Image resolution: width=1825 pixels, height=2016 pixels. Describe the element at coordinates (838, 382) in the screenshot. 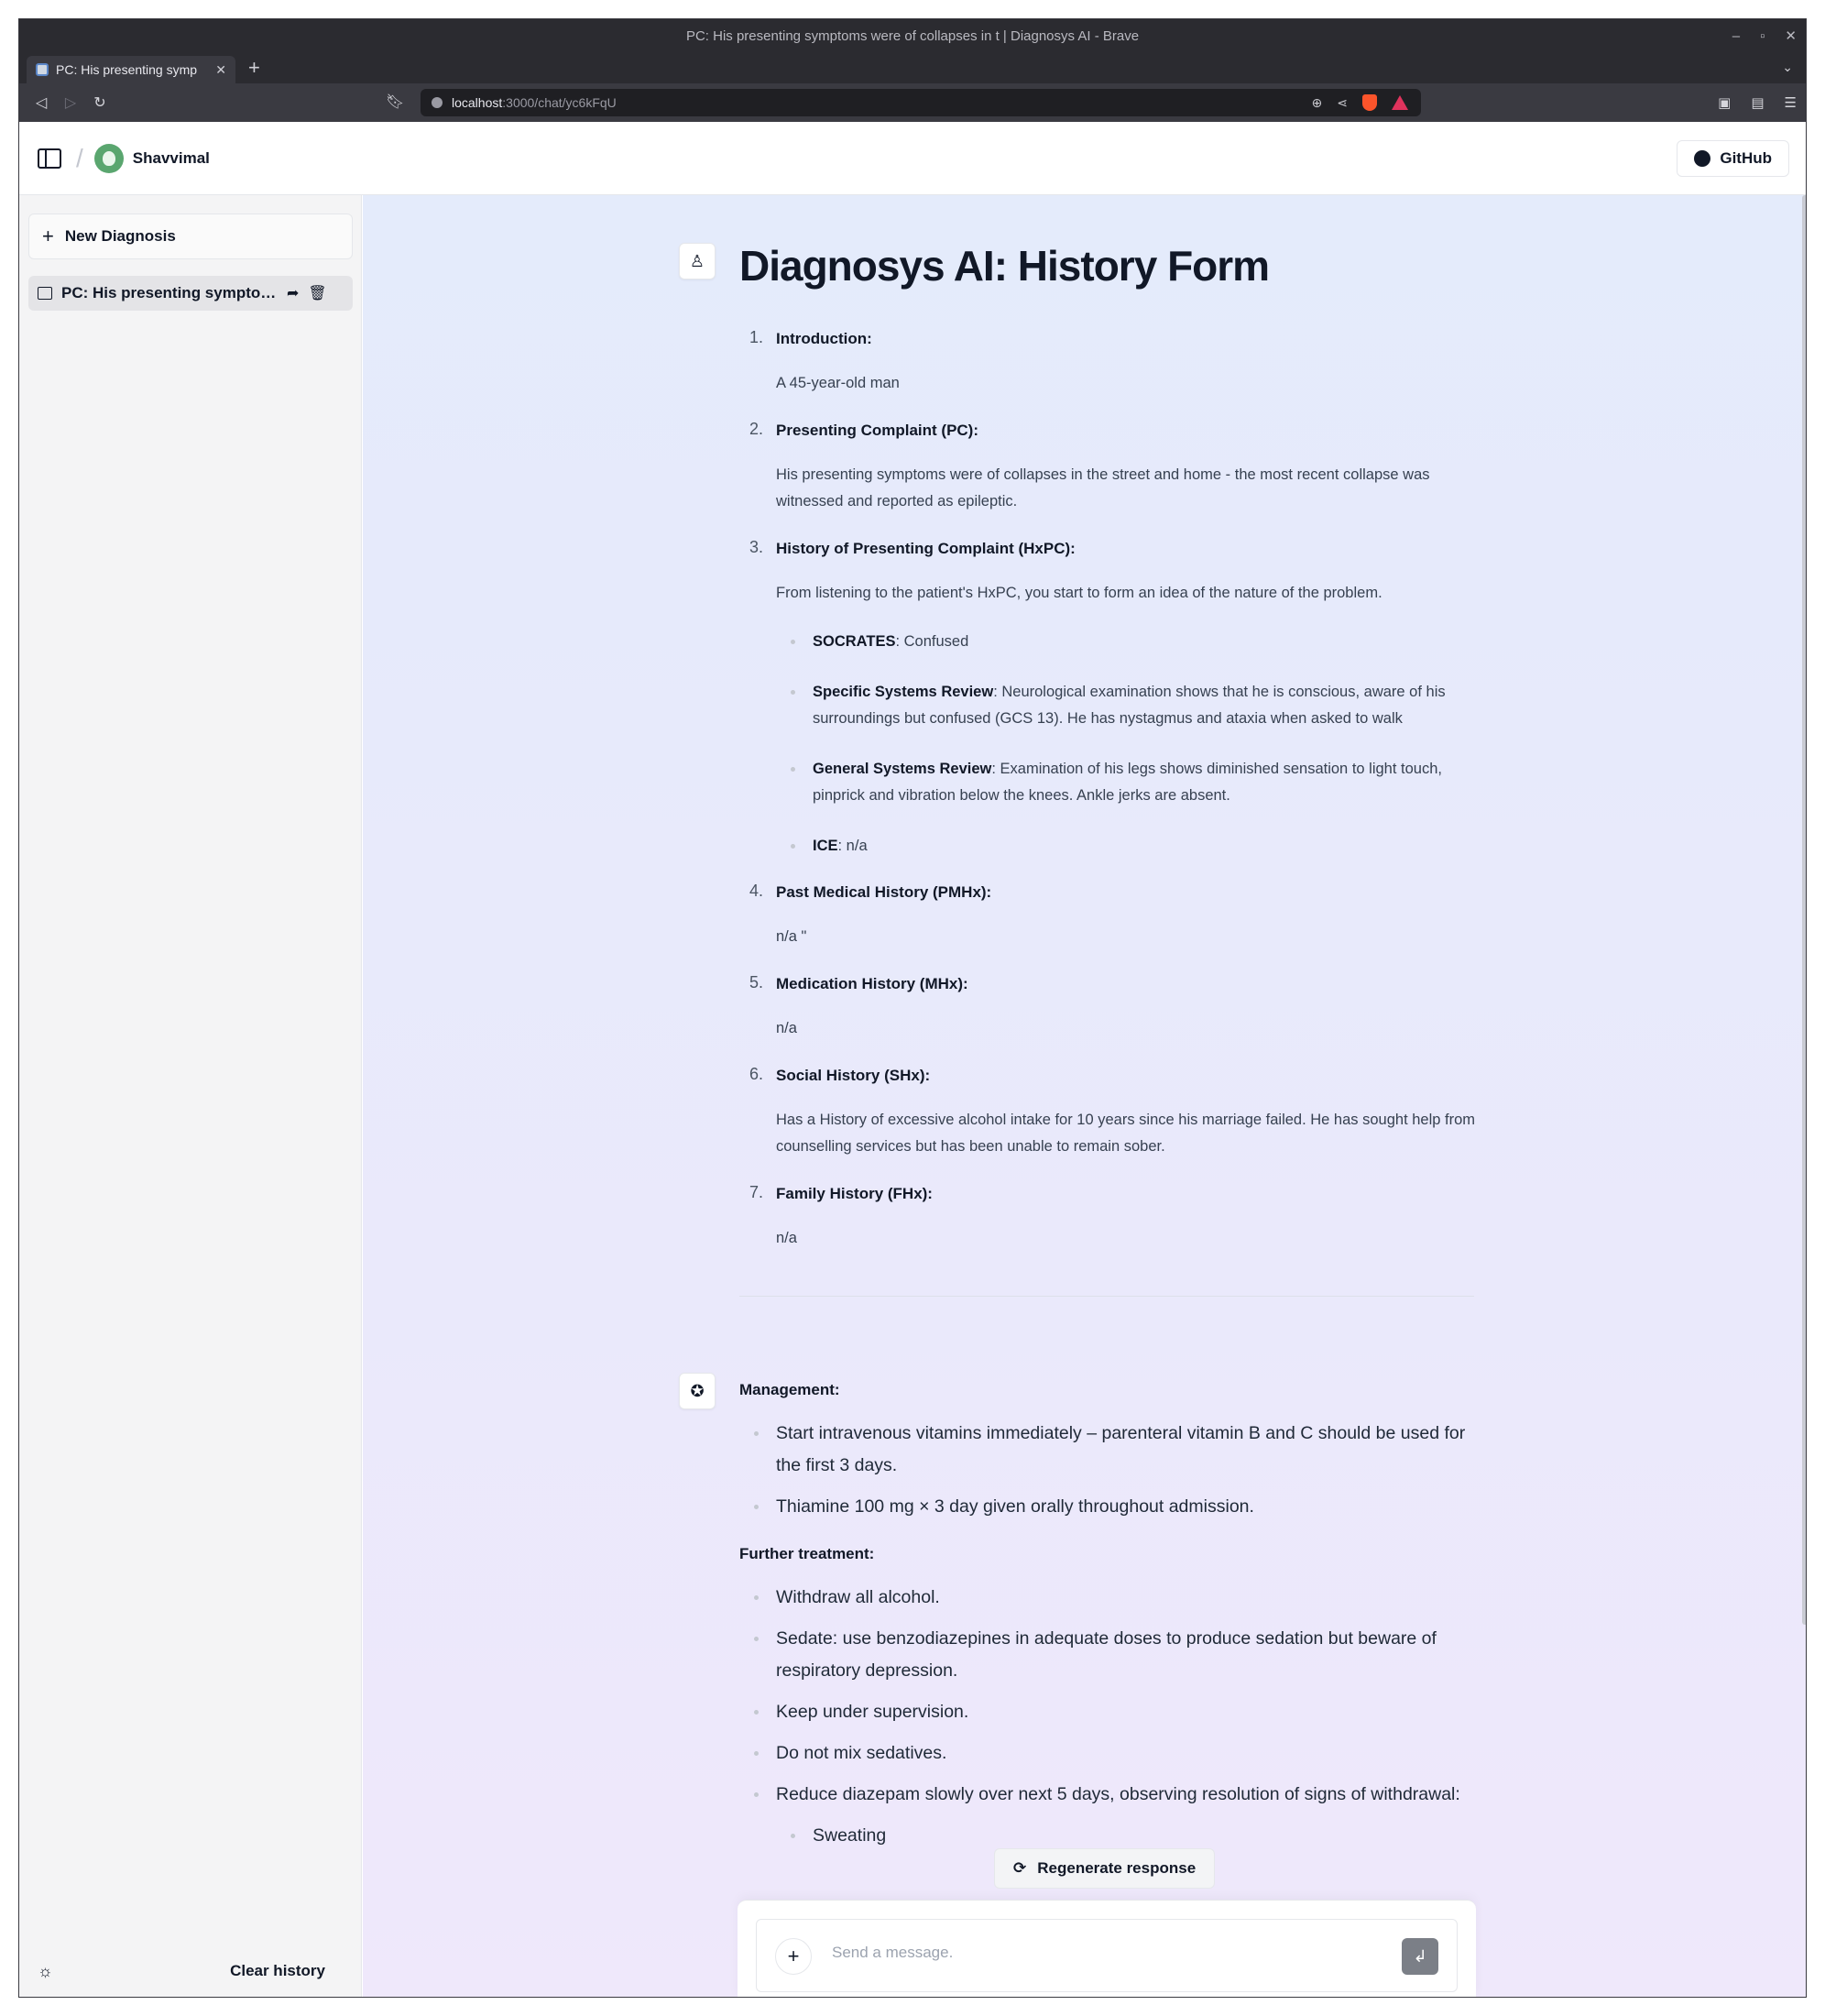

I see `section-text: A 45-year-old man` at that location.